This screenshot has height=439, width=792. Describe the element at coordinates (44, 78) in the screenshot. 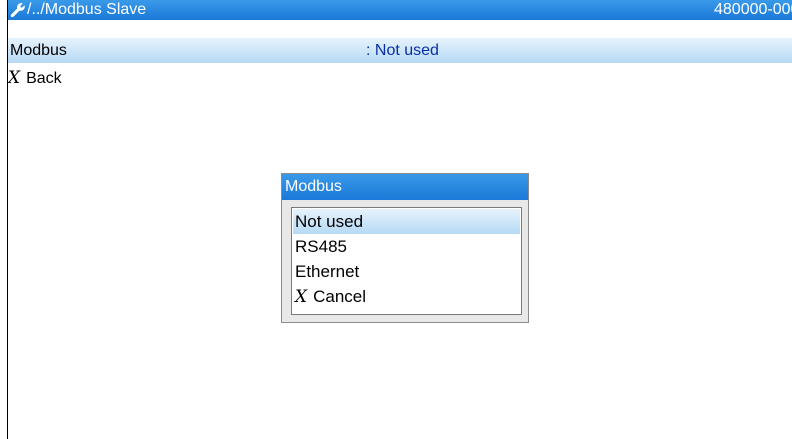

I see `back-label: Back` at that location.